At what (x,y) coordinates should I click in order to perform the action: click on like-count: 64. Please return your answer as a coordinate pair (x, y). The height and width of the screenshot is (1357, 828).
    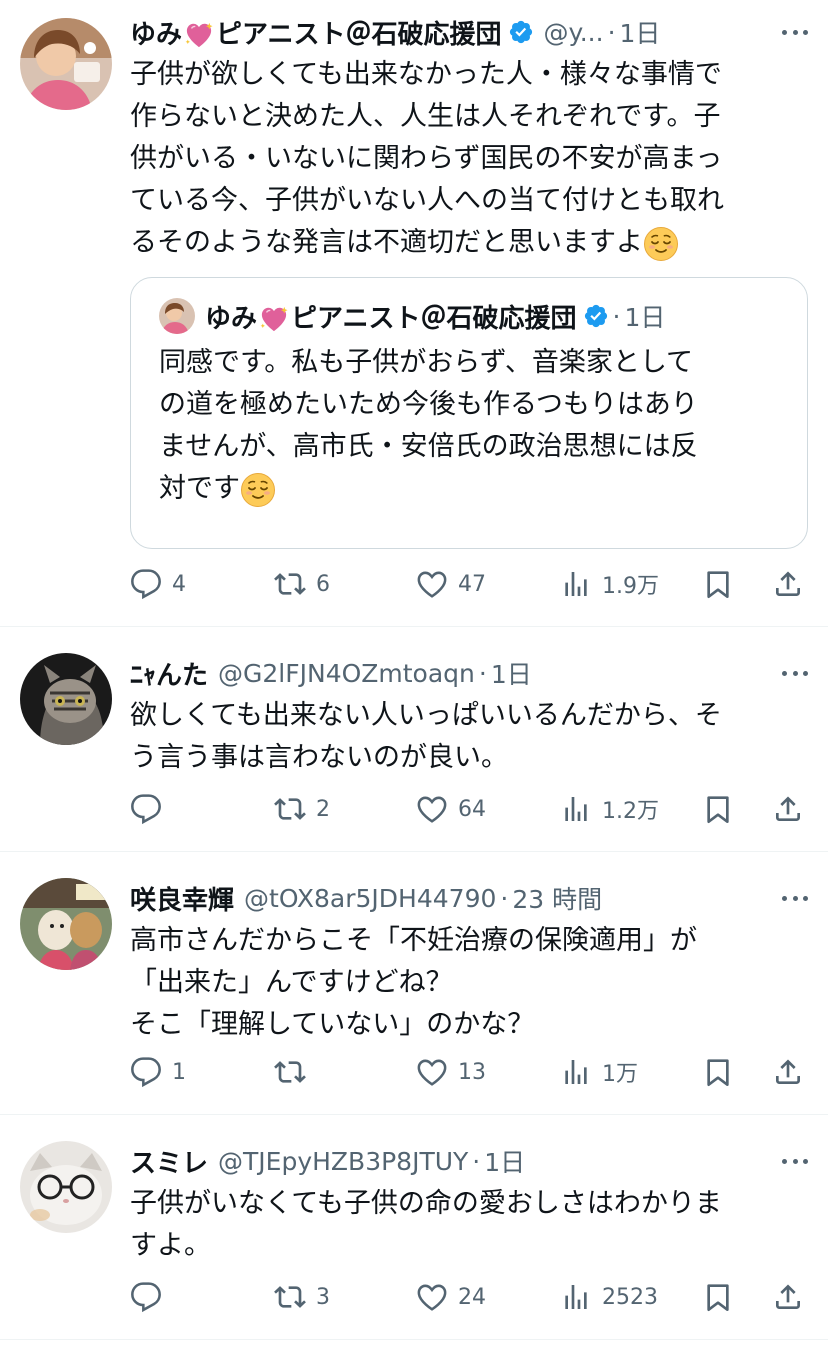
    Looking at the image, I should click on (472, 809).